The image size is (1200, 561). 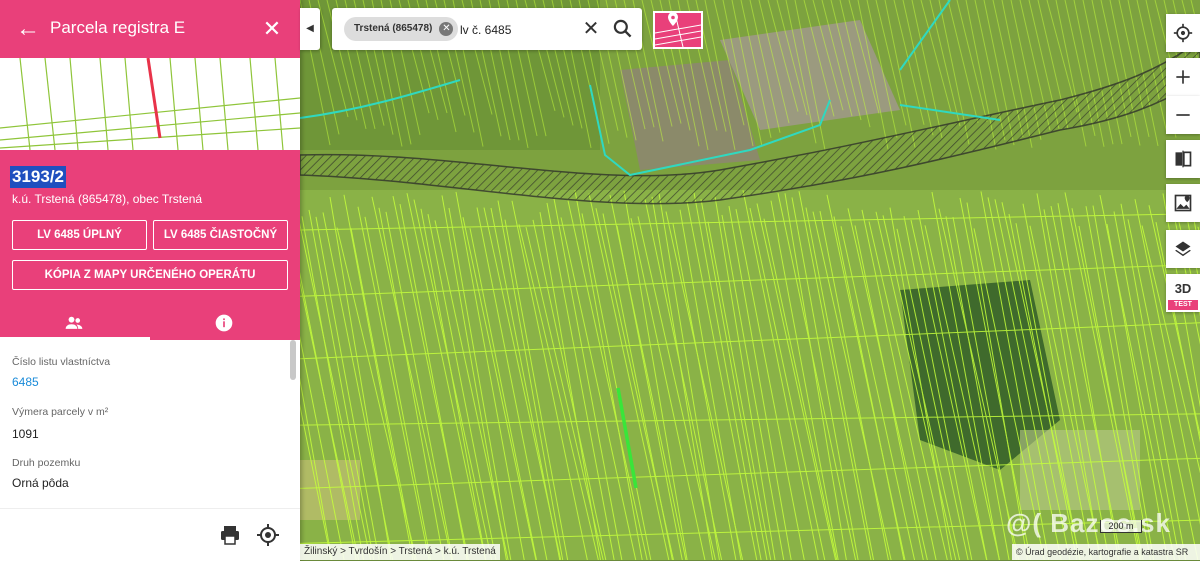 What do you see at coordinates (61, 362) in the screenshot?
I see `field-label-lv: Číslo listu vlastníctva` at bounding box center [61, 362].